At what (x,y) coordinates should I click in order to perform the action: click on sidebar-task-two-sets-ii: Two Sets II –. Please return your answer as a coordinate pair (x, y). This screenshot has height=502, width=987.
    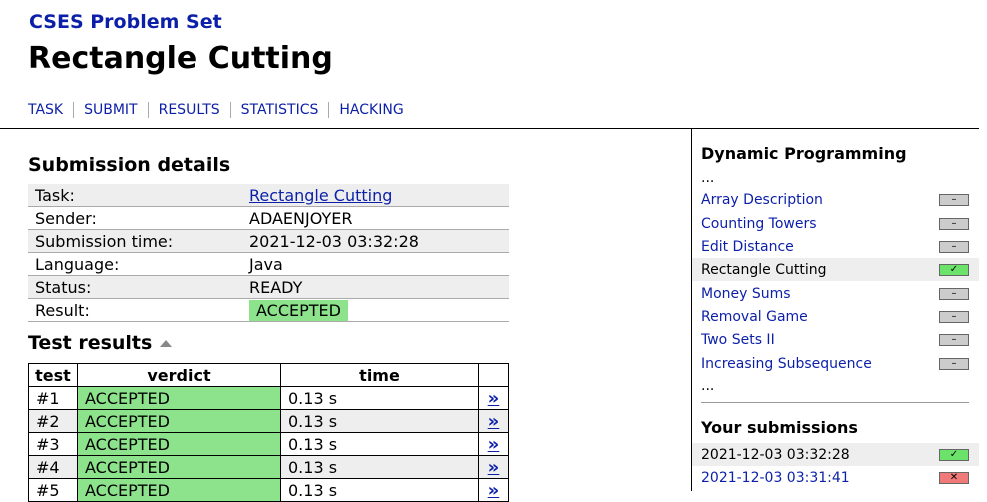
    Looking at the image, I should click on (835, 339).